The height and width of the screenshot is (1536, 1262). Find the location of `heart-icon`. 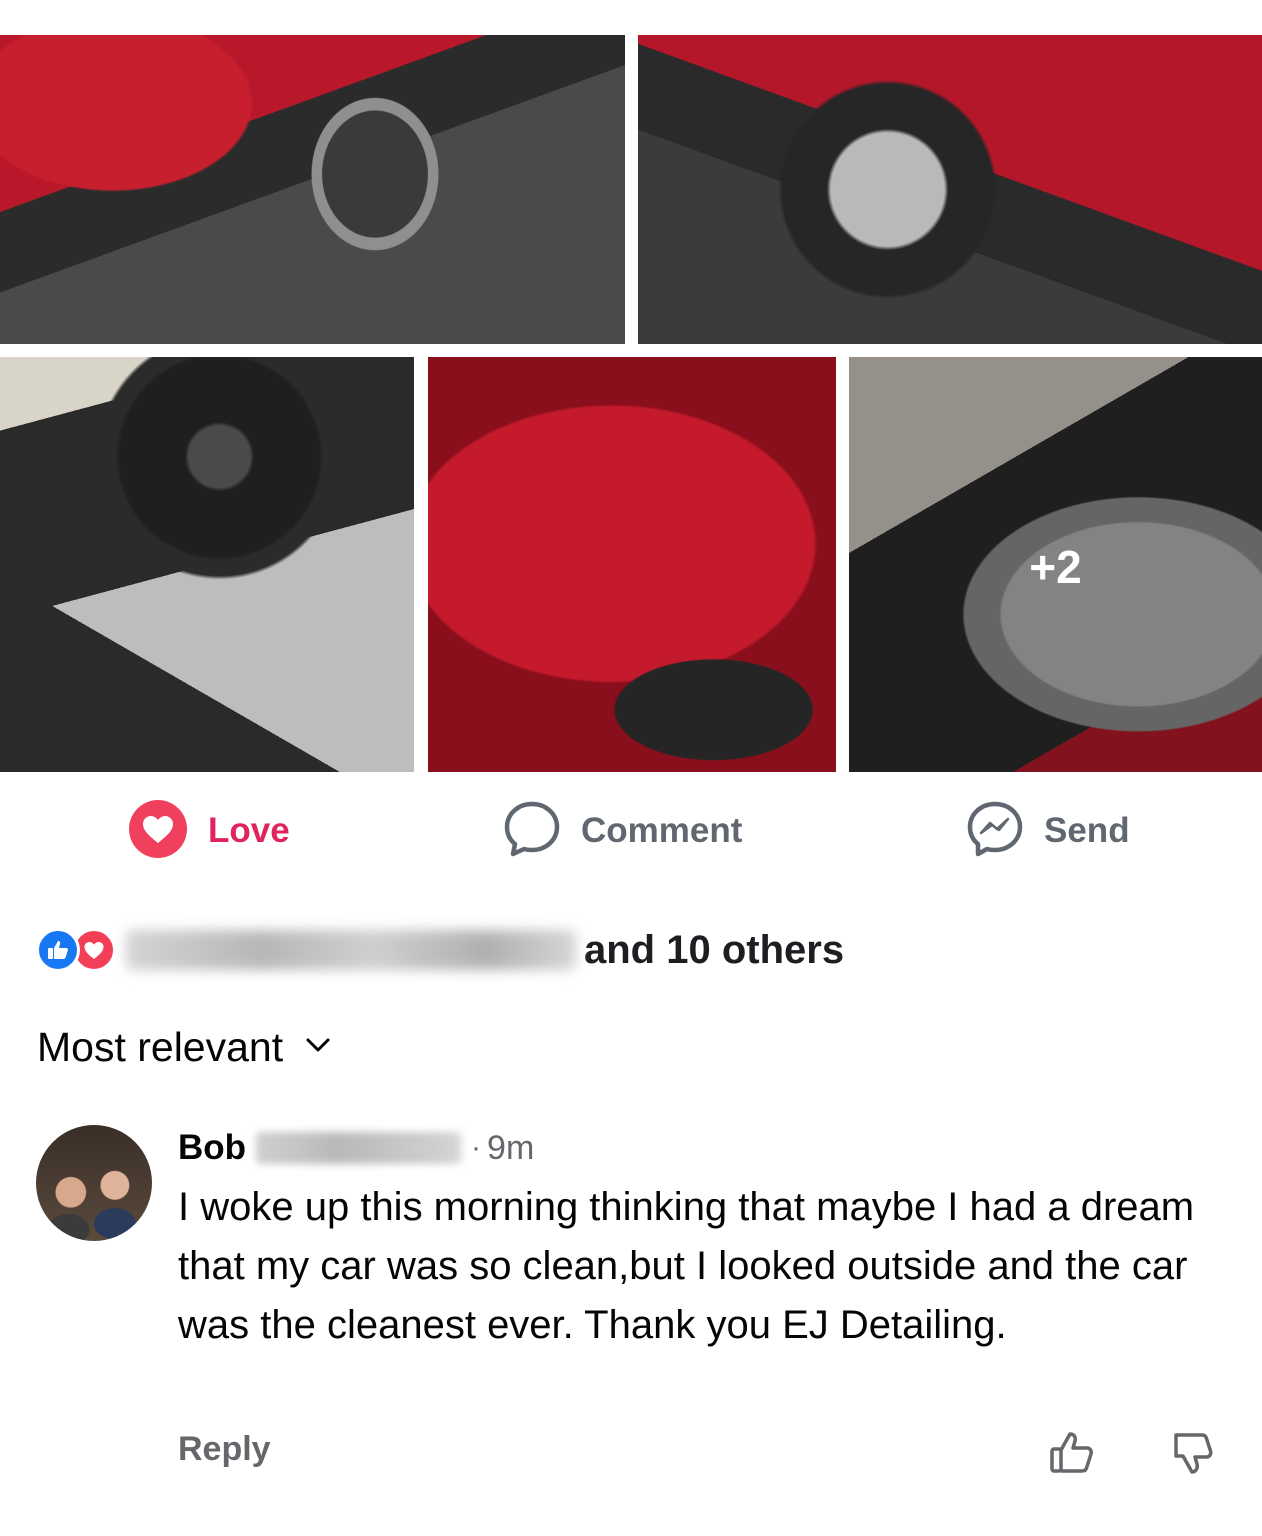

heart-icon is located at coordinates (158, 831).